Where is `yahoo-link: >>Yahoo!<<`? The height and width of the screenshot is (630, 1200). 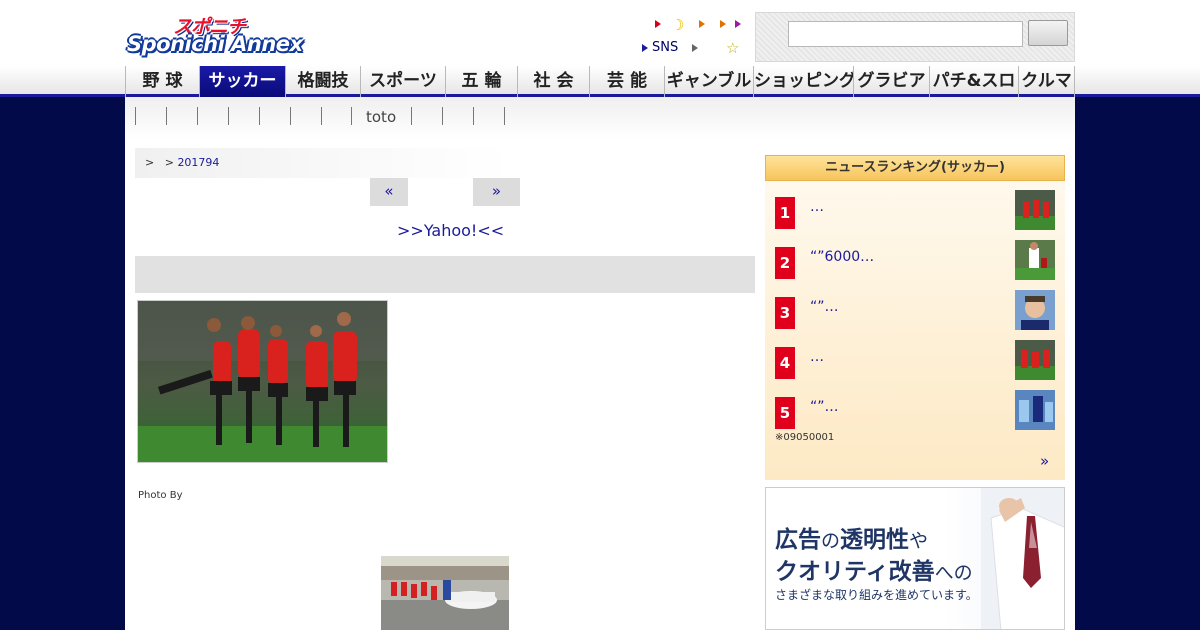
yahoo-link: >>Yahoo!<< is located at coordinates (450, 230).